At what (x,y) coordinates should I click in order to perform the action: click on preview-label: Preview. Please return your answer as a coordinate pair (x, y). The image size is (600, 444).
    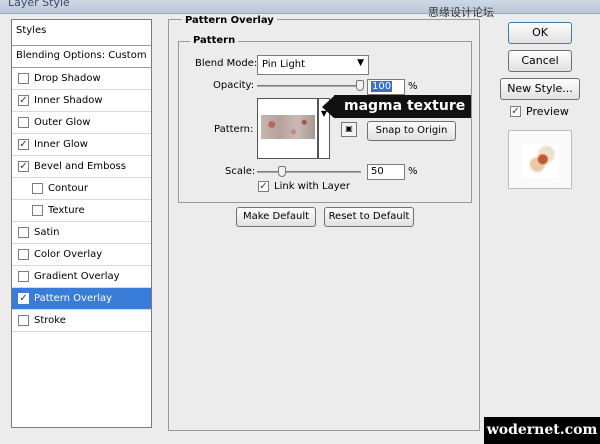
    Looking at the image, I should click on (547, 111).